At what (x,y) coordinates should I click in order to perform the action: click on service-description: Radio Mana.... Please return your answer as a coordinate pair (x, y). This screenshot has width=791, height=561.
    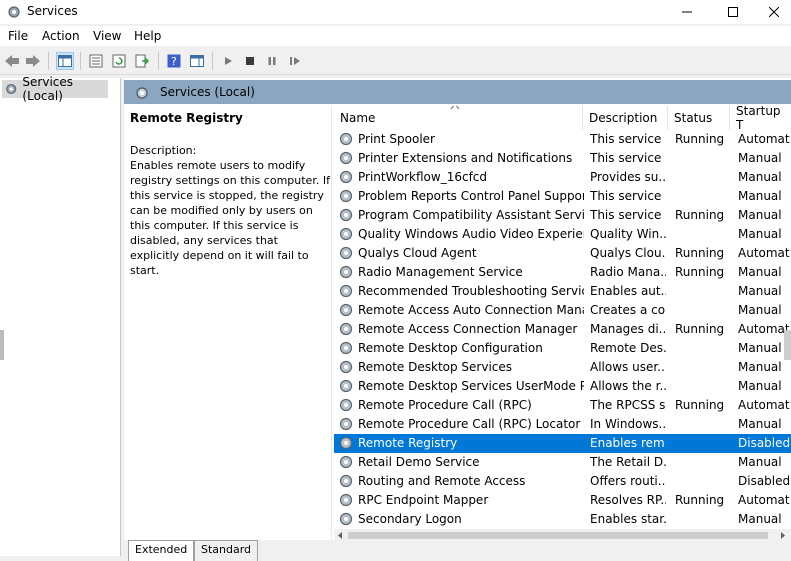
    Looking at the image, I should click on (628, 272).